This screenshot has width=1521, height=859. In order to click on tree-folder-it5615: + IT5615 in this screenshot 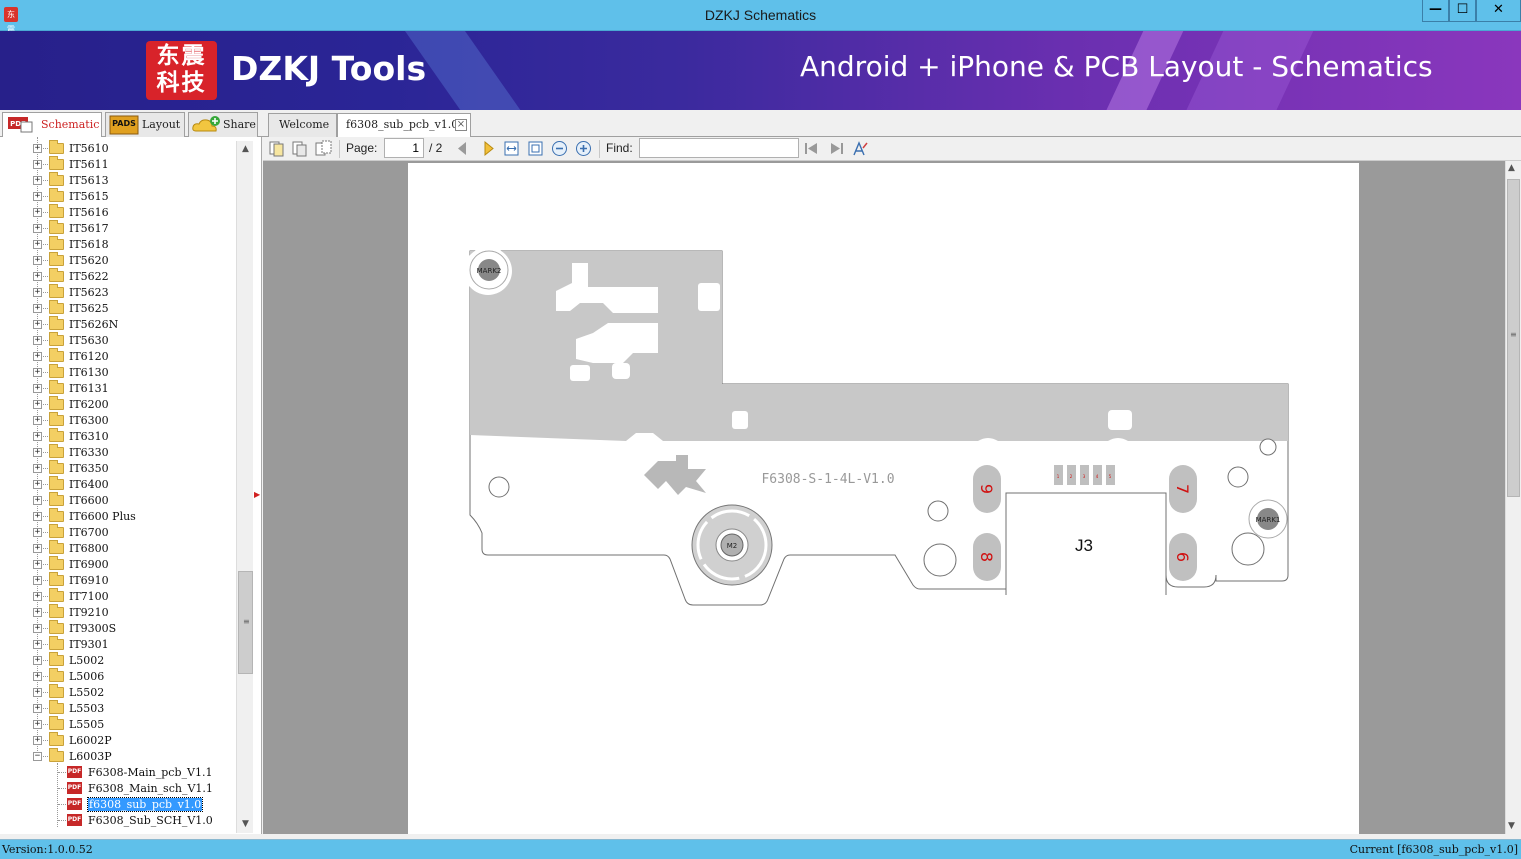, I will do `click(117, 196)`.